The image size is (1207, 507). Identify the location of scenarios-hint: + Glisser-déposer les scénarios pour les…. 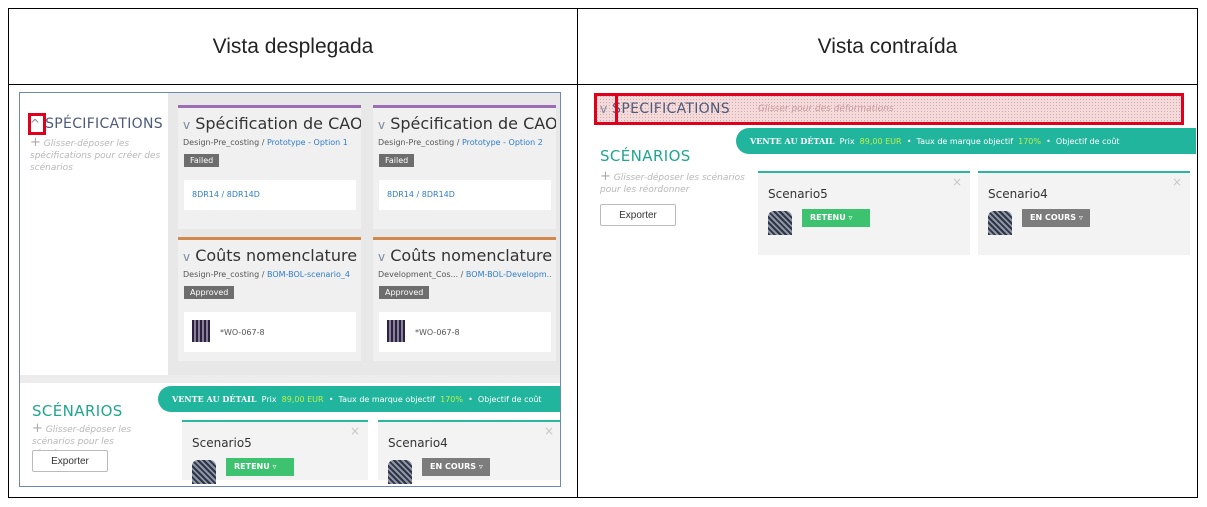
(672, 182).